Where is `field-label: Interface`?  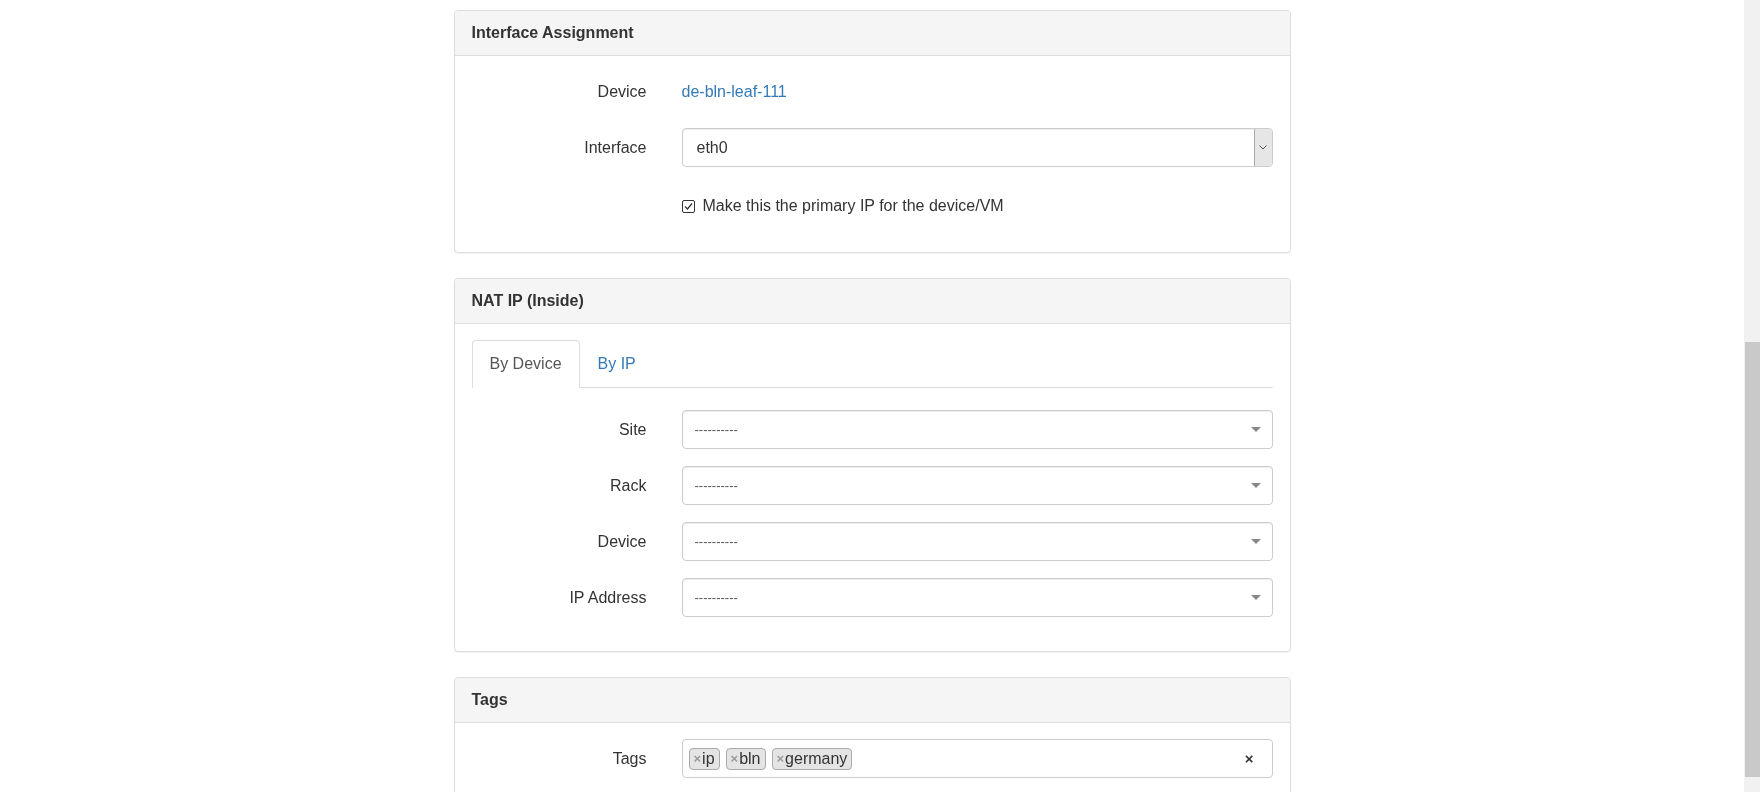 field-label: Interface is located at coordinates (615, 147).